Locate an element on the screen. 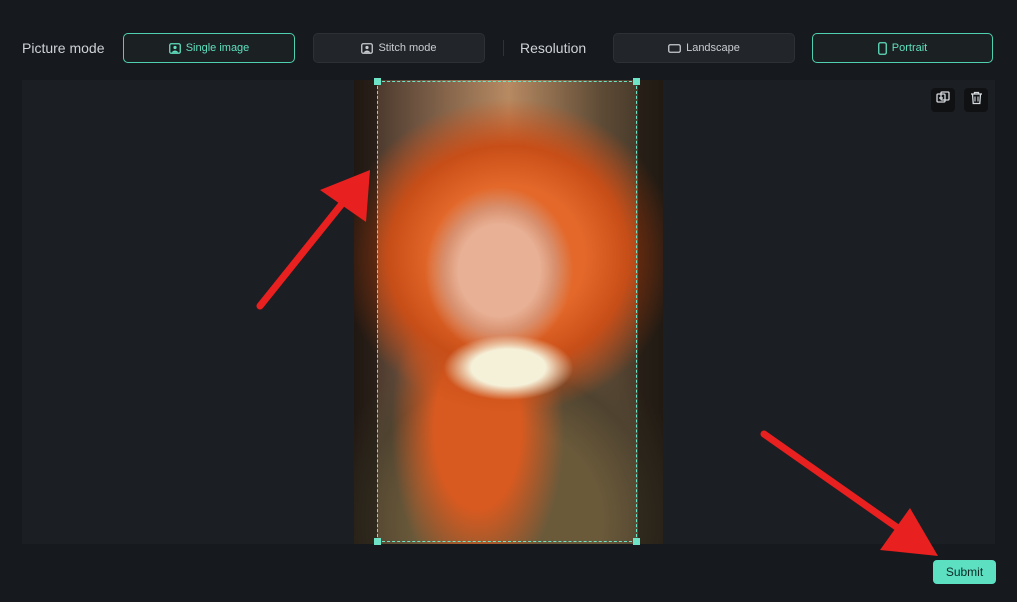  trash-icon is located at coordinates (976, 100).